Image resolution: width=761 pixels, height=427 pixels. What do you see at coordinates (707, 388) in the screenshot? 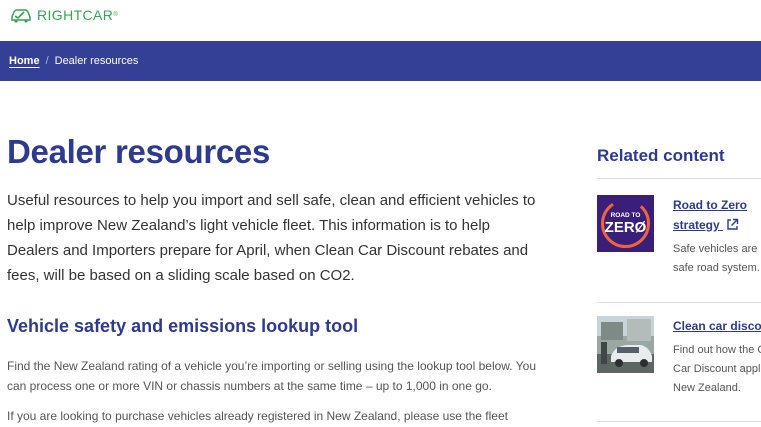
I see `clean-car-desc-3: New Zealand.` at bounding box center [707, 388].